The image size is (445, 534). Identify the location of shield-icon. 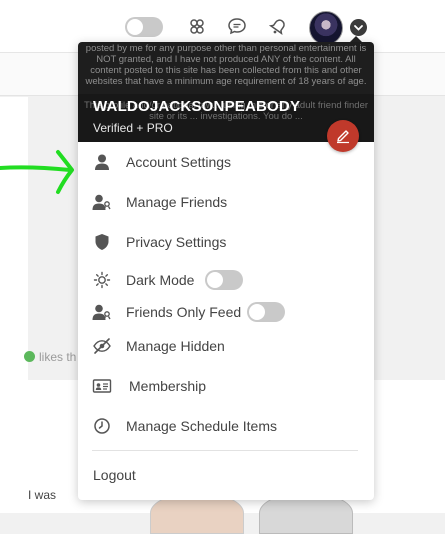
(102, 242).